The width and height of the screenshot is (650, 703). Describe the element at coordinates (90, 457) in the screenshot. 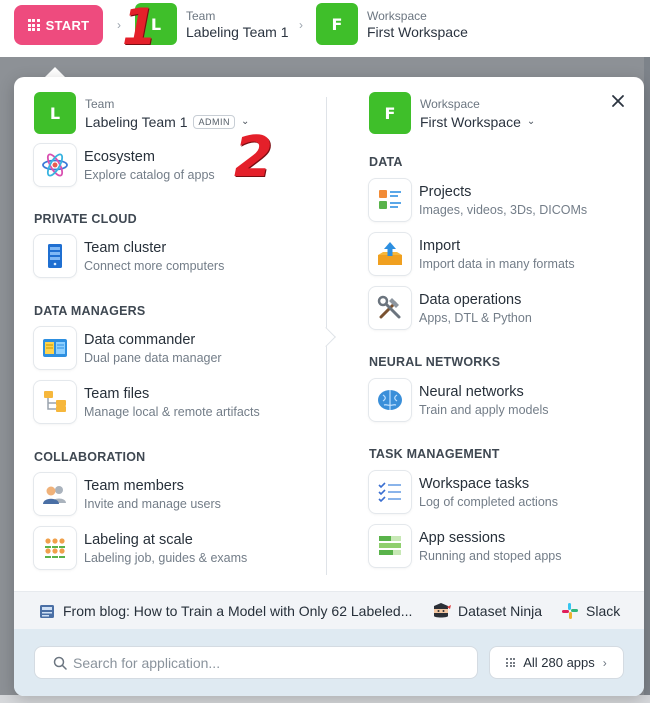

I see `section-title: COLLABORATION` at that location.